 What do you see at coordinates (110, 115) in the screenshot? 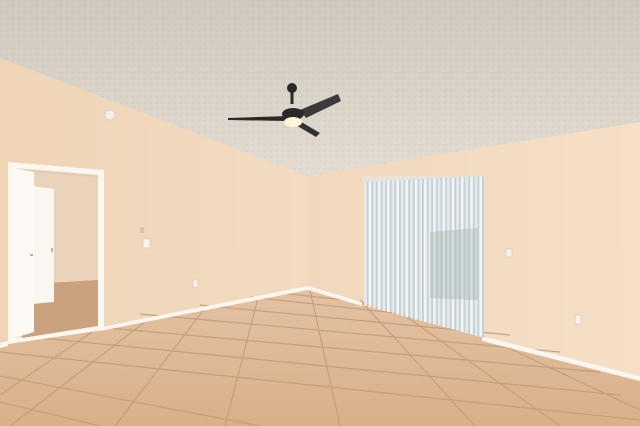
I see `smoke-detector` at bounding box center [110, 115].